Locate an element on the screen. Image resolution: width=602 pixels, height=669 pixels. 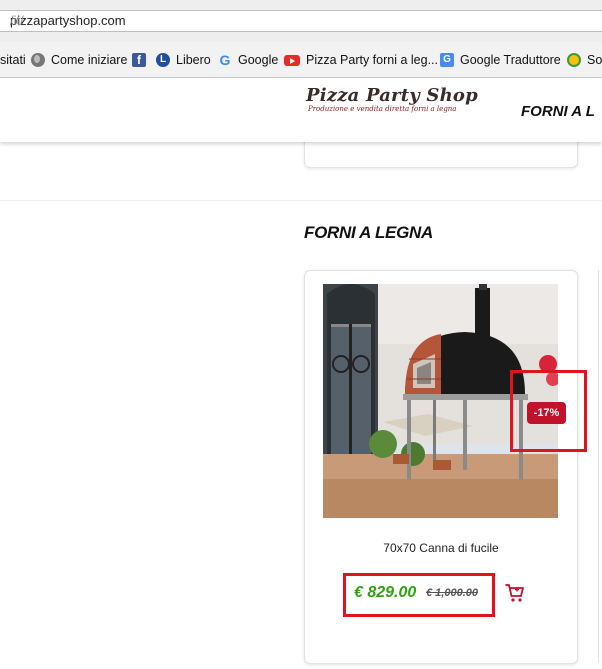
sol-icon is located at coordinates (574, 60).